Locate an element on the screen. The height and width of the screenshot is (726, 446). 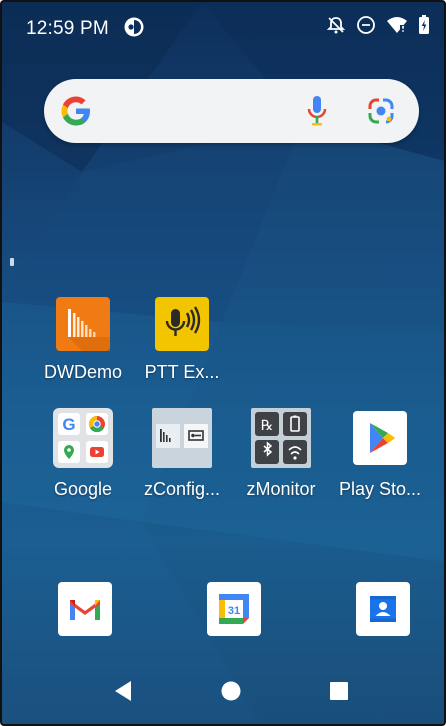
microphone-icon is located at coordinates (317, 111).